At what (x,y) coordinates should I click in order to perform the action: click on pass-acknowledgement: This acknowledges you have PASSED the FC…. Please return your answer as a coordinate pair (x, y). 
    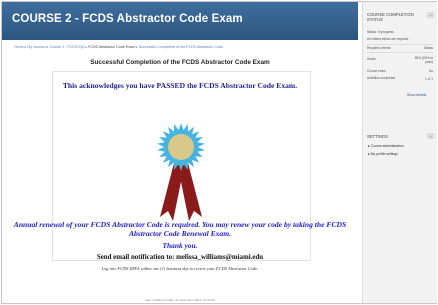
    Looking at the image, I should click on (180, 85).